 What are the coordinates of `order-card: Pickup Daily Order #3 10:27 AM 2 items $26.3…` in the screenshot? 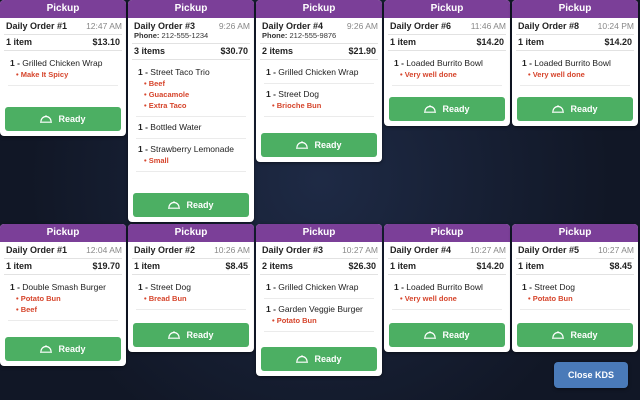 It's located at (319, 300).